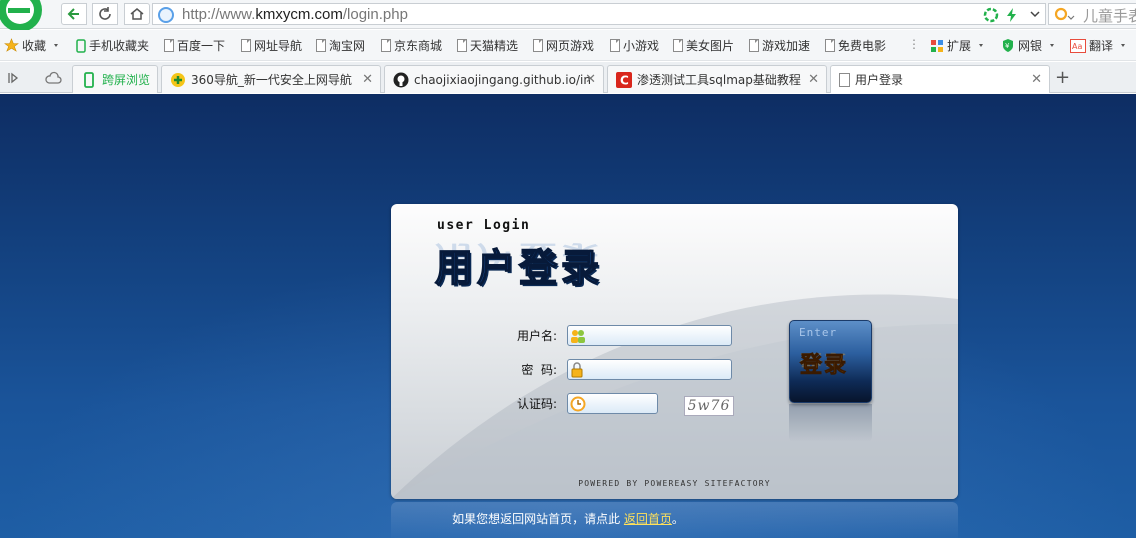  What do you see at coordinates (779, 45) in the screenshot?
I see `bookmark-item: 游戏加速` at bounding box center [779, 45].